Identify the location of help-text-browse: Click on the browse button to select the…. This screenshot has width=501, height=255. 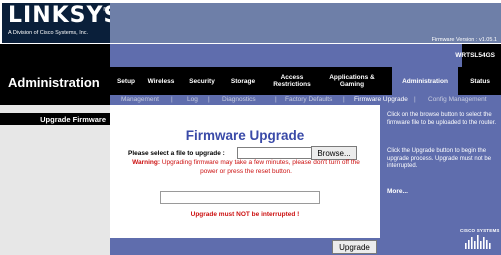
(442, 119).